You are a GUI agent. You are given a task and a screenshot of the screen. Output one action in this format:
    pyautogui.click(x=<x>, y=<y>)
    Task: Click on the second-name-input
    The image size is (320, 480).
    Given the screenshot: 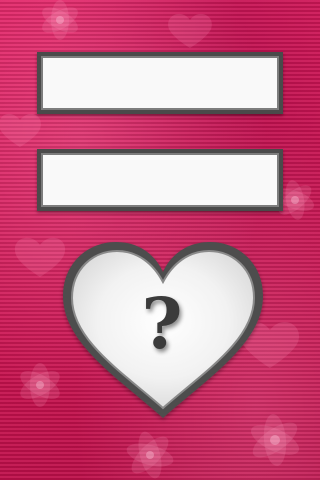 What is the action you would take?
    pyautogui.click(x=160, y=180)
    